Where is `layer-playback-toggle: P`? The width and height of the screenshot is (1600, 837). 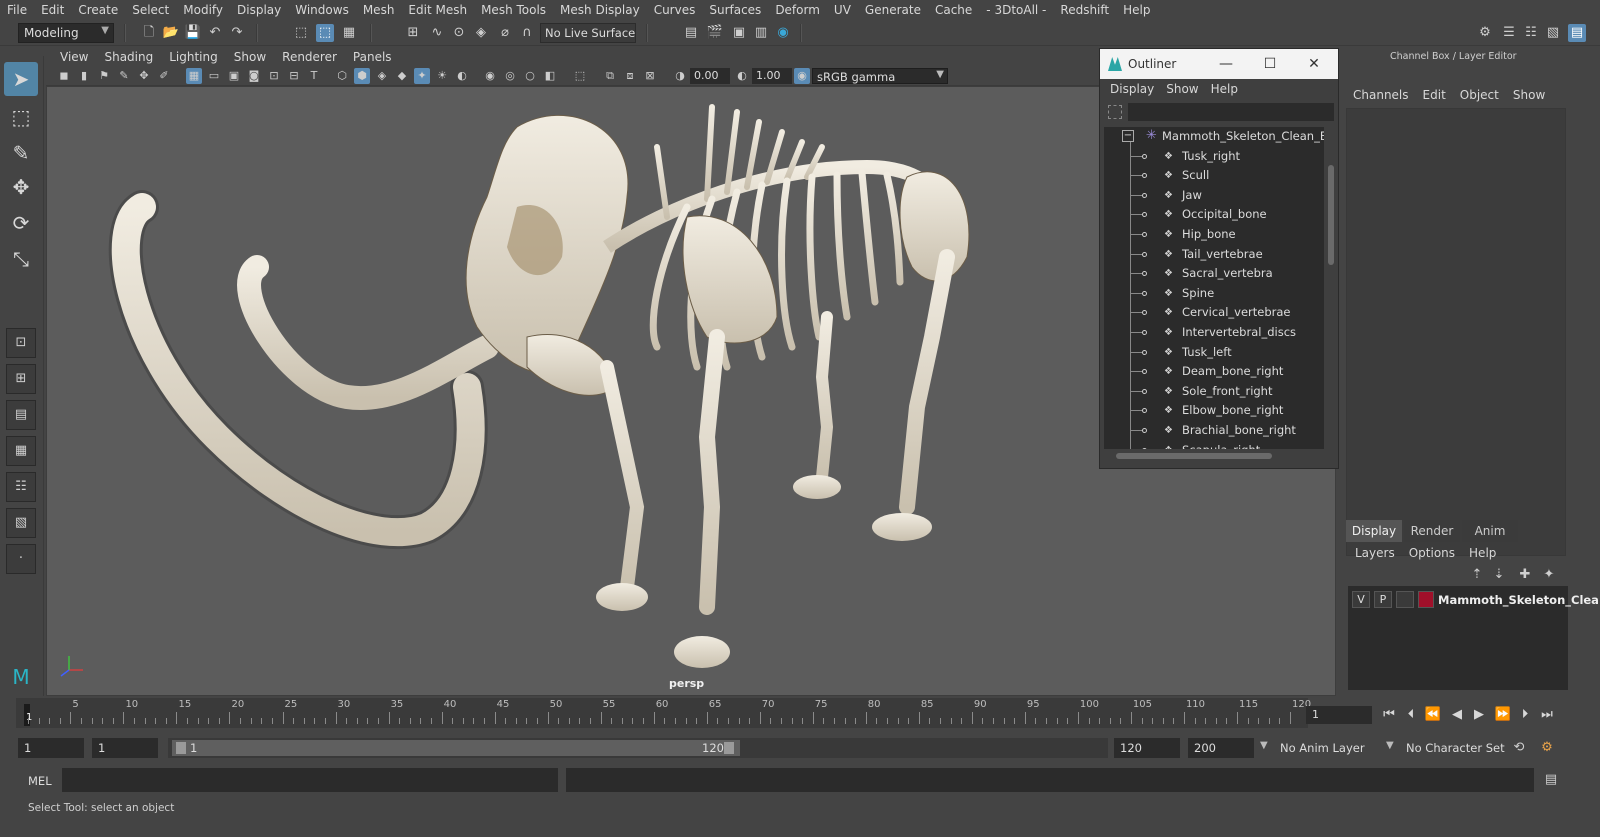
layer-playback-toggle: P is located at coordinates (1383, 599).